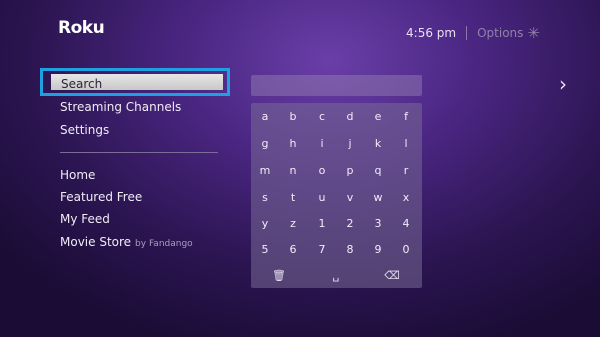 Image resolution: width=600 pixels, height=337 pixels. I want to click on menu-item-settings: Settings, so click(84, 130).